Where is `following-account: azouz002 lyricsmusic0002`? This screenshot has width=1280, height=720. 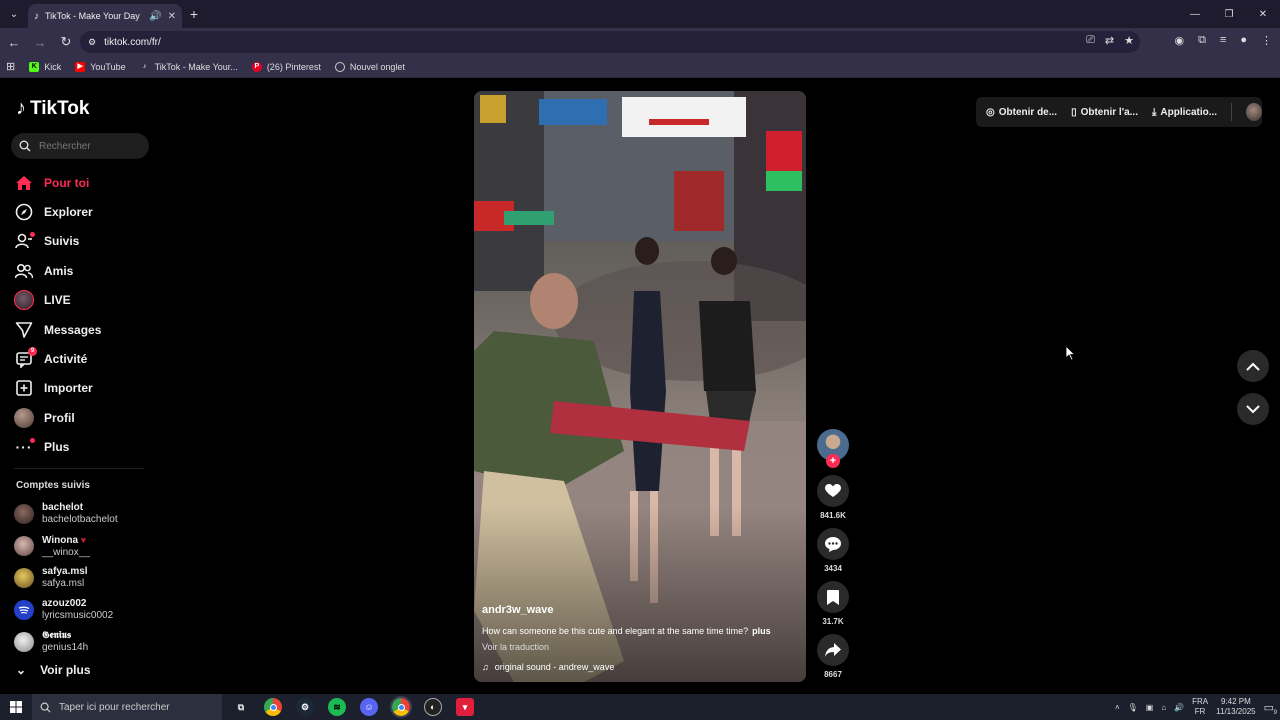 following-account: azouz002 lyricsmusic0002 is located at coordinates (84, 610).